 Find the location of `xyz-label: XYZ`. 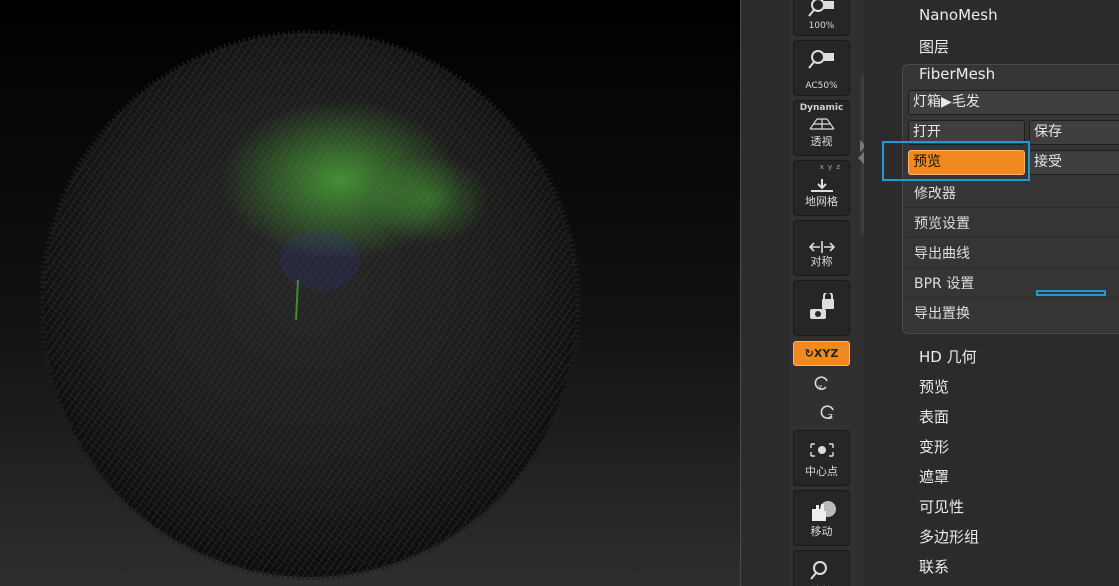

xyz-label: XYZ is located at coordinates (826, 353).